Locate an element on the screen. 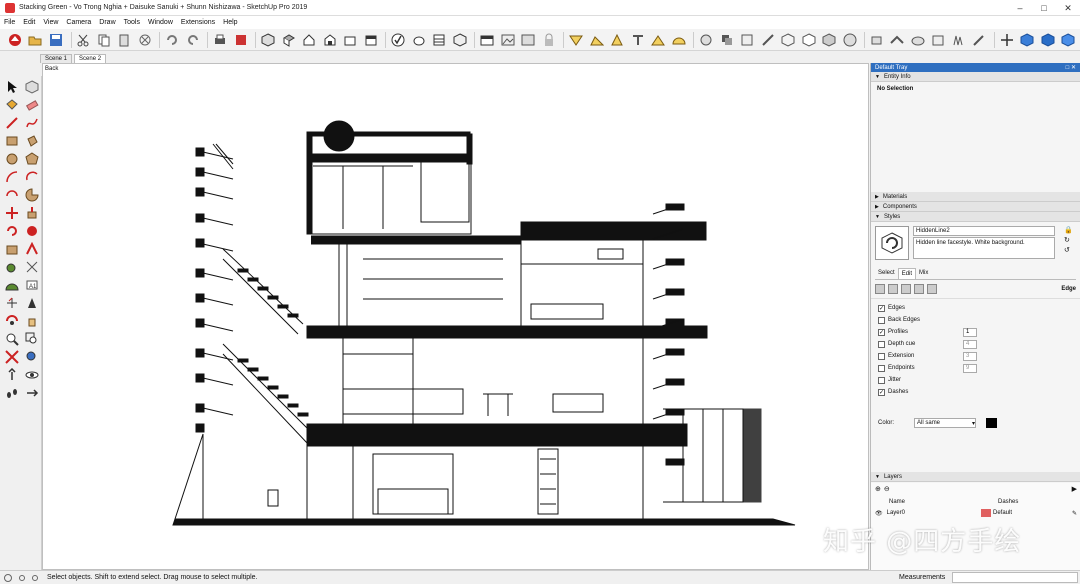 This screenshot has width=1080, height=584. sketchup-logo-tool-icon is located at coordinates (15, 40).